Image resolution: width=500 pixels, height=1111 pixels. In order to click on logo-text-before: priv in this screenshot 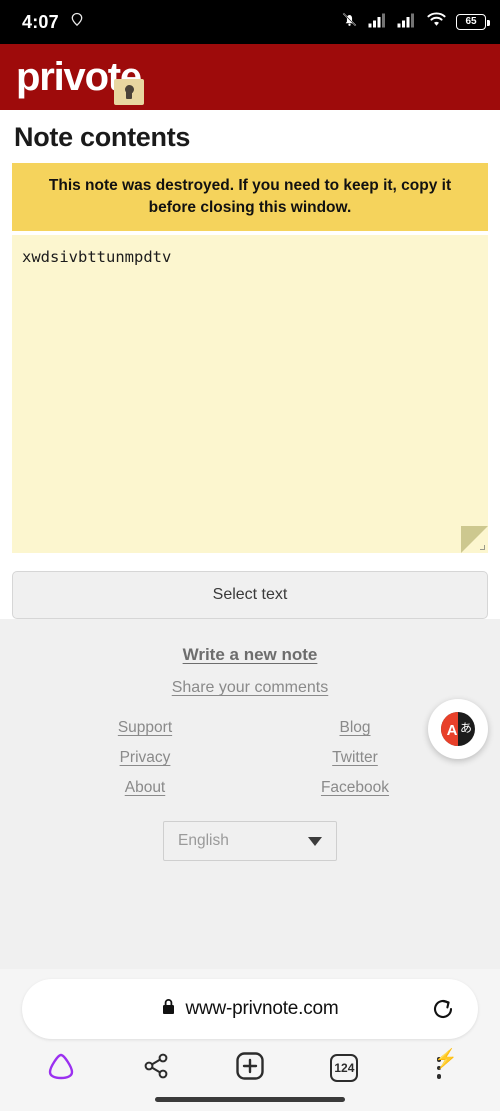, I will do `click(51, 77)`.